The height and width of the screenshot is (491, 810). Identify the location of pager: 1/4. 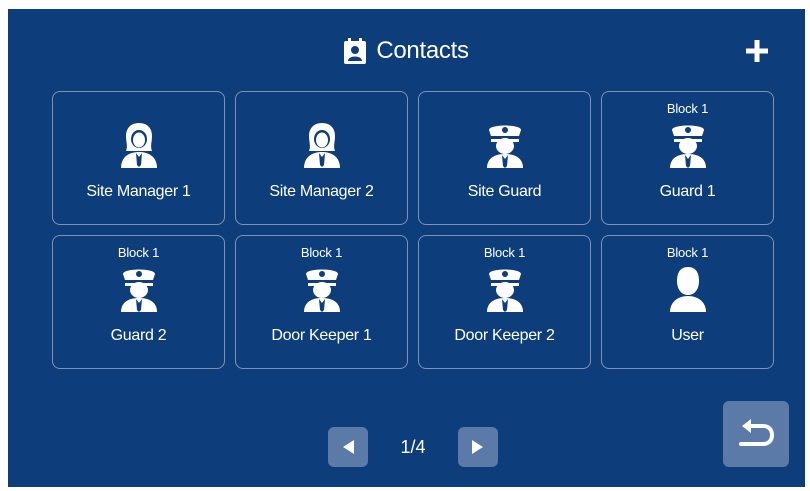
(413, 447).